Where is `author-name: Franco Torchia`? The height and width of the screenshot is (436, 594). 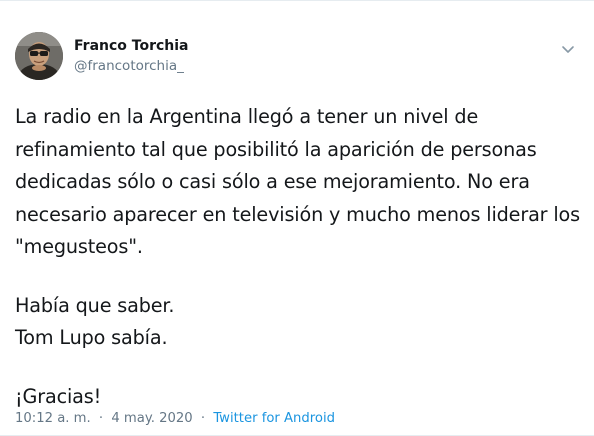
author-name: Franco Torchia is located at coordinates (131, 46).